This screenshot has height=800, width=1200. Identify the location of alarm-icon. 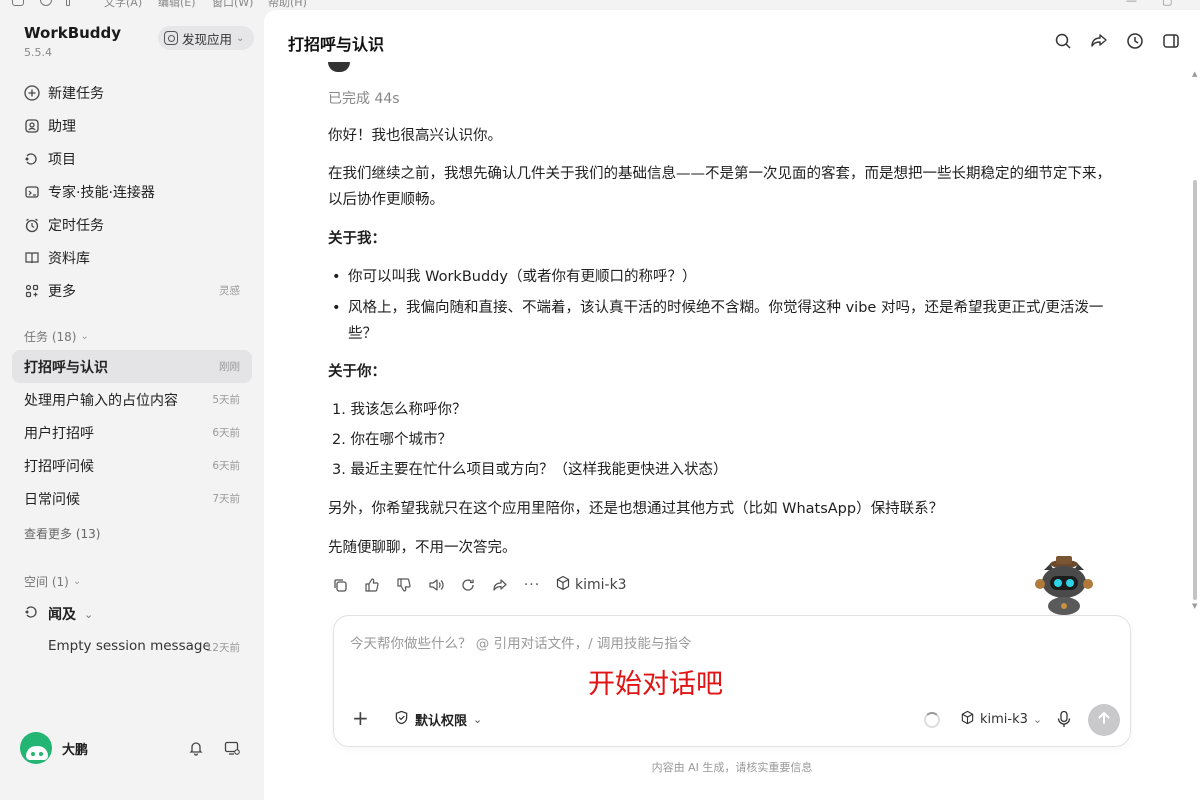
(32, 225).